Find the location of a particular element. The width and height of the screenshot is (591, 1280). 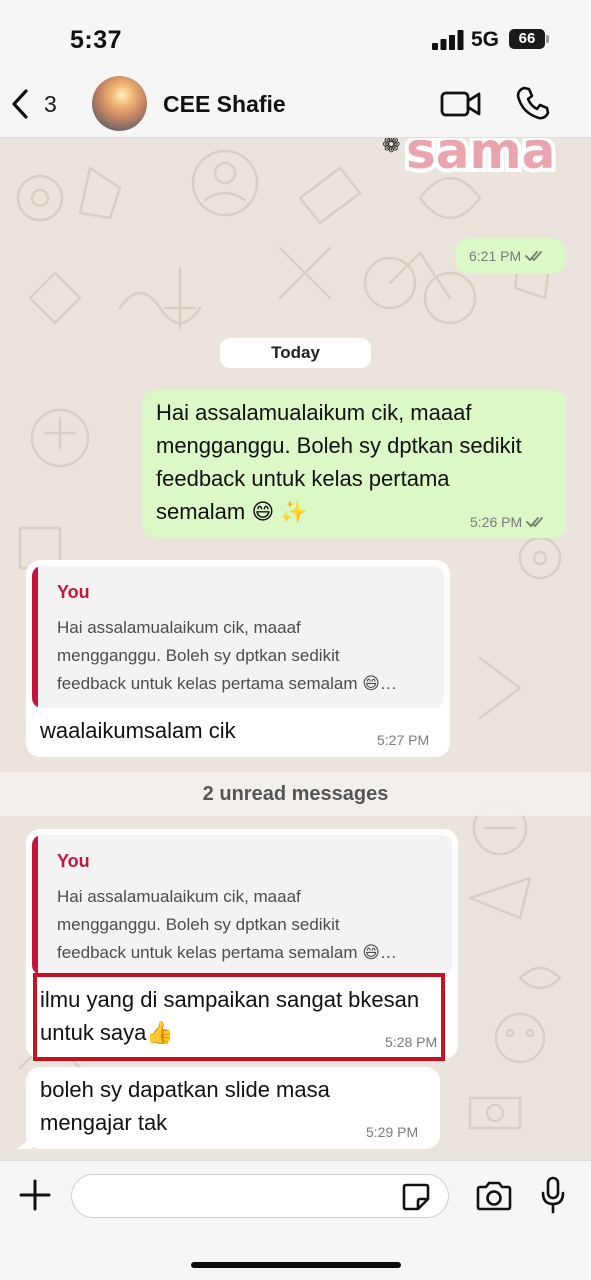

annotation-highlight-box is located at coordinates (239, 1017).